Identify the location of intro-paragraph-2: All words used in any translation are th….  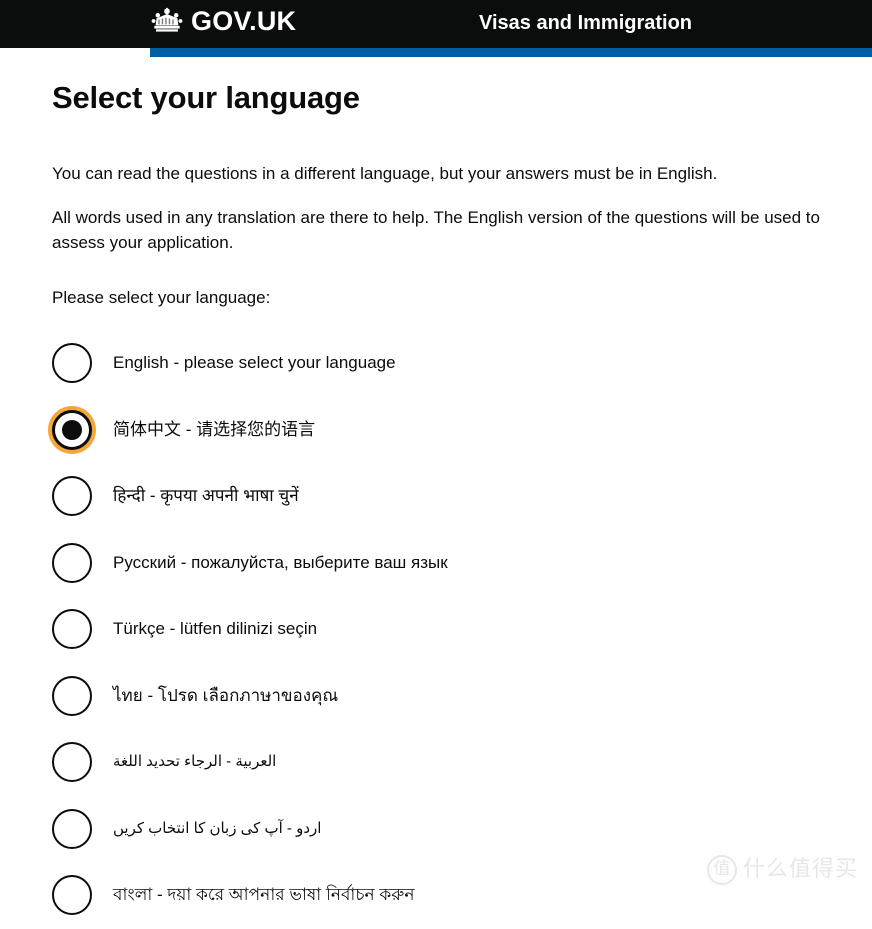
(436, 230).